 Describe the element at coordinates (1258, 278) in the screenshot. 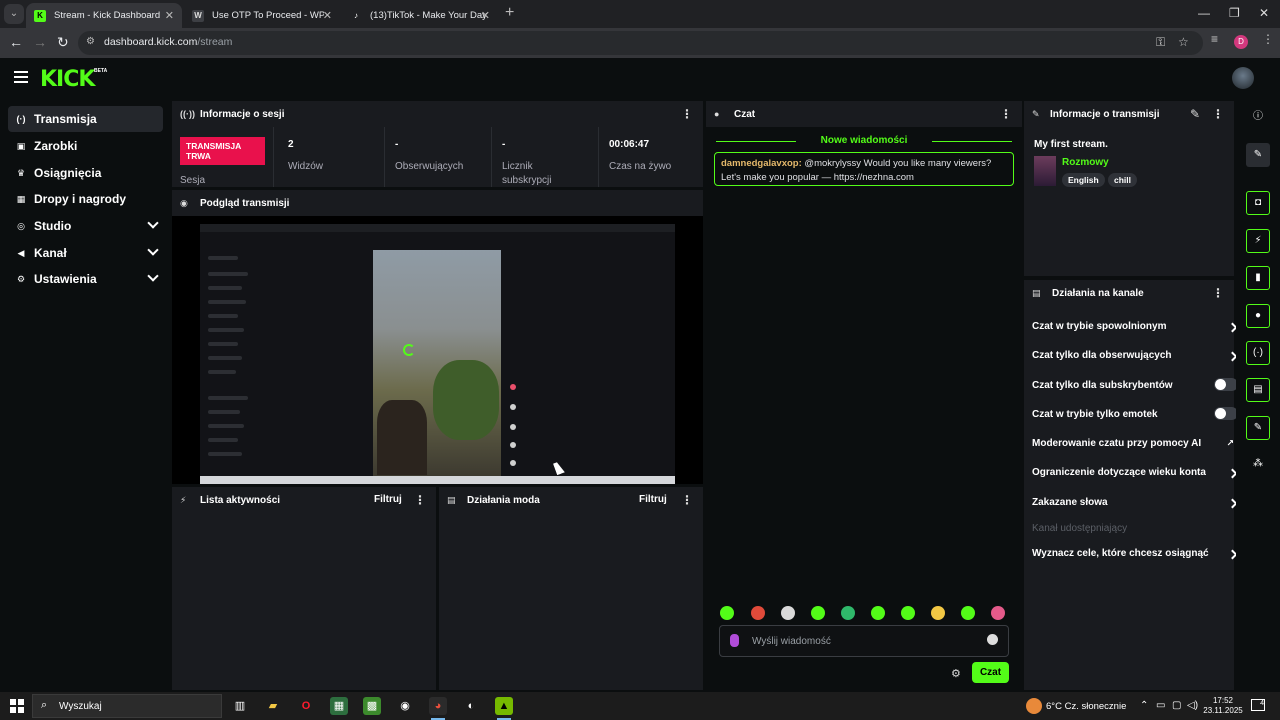

I see `document-icon: ▮` at that location.